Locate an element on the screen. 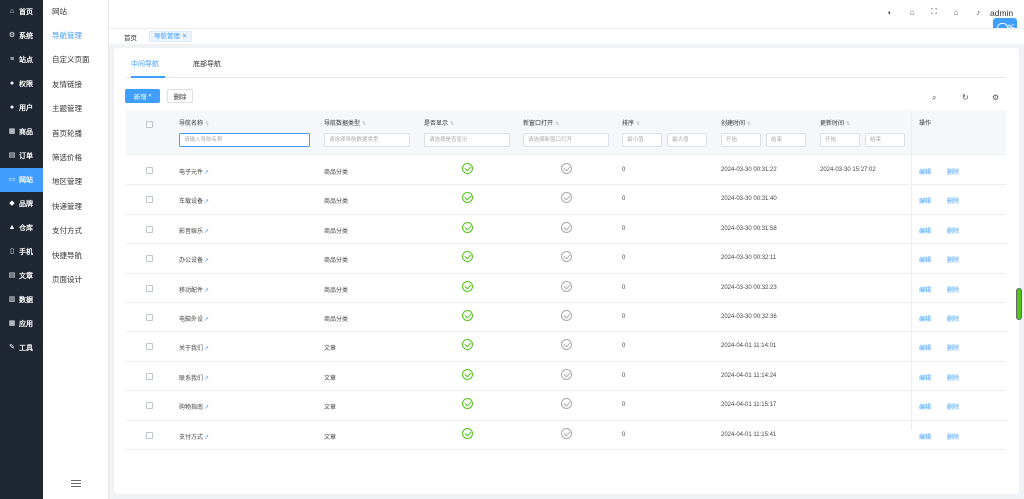  primary-nav-item: ⌂ 首页 is located at coordinates (21, 12).